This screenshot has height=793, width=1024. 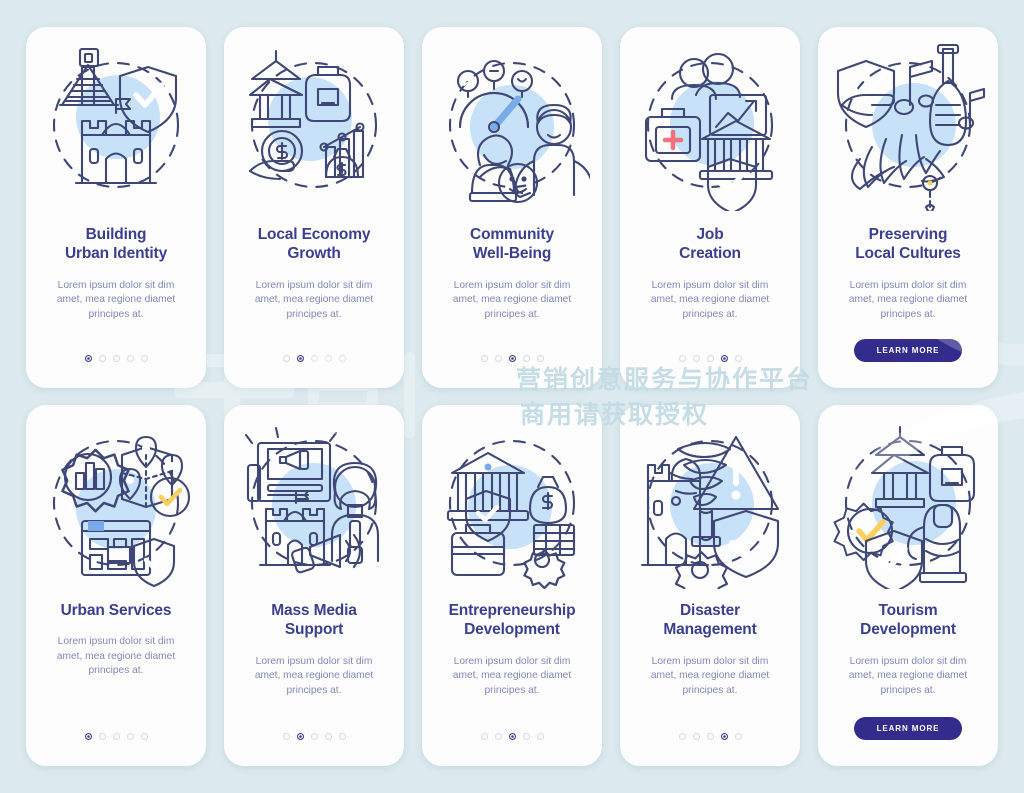 I want to click on shield-music-headdress-icon, so click(x=908, y=127).